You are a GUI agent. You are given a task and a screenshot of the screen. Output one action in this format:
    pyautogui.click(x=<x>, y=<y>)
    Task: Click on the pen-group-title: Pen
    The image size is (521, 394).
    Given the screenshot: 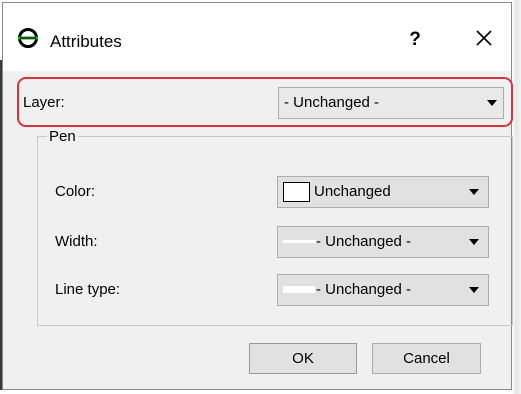 What is the action you would take?
    pyautogui.click(x=62, y=136)
    